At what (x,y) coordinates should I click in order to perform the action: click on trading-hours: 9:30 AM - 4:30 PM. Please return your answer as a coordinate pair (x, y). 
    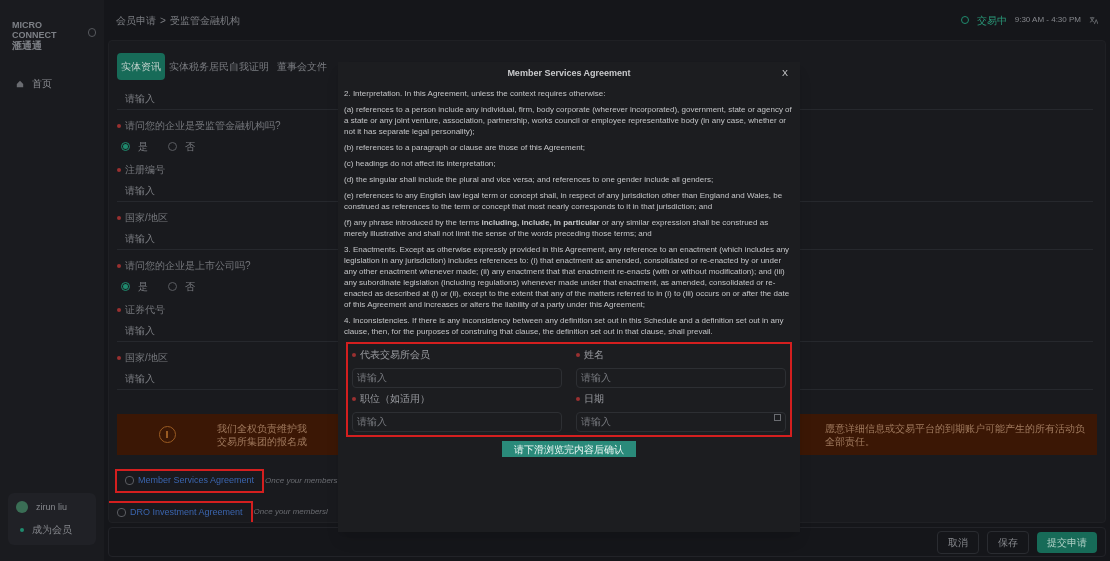
    Looking at the image, I should click on (1047, 20).